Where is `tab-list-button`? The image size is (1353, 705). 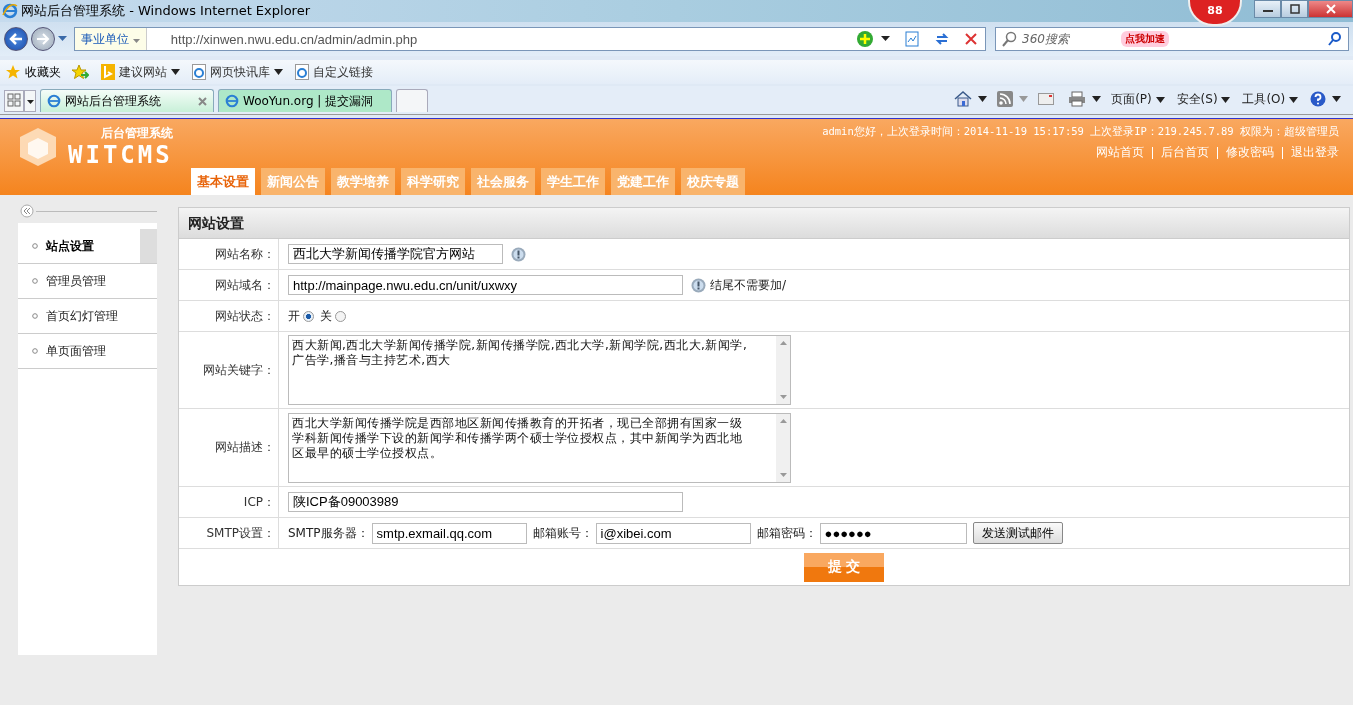 tab-list-button is located at coordinates (30, 101).